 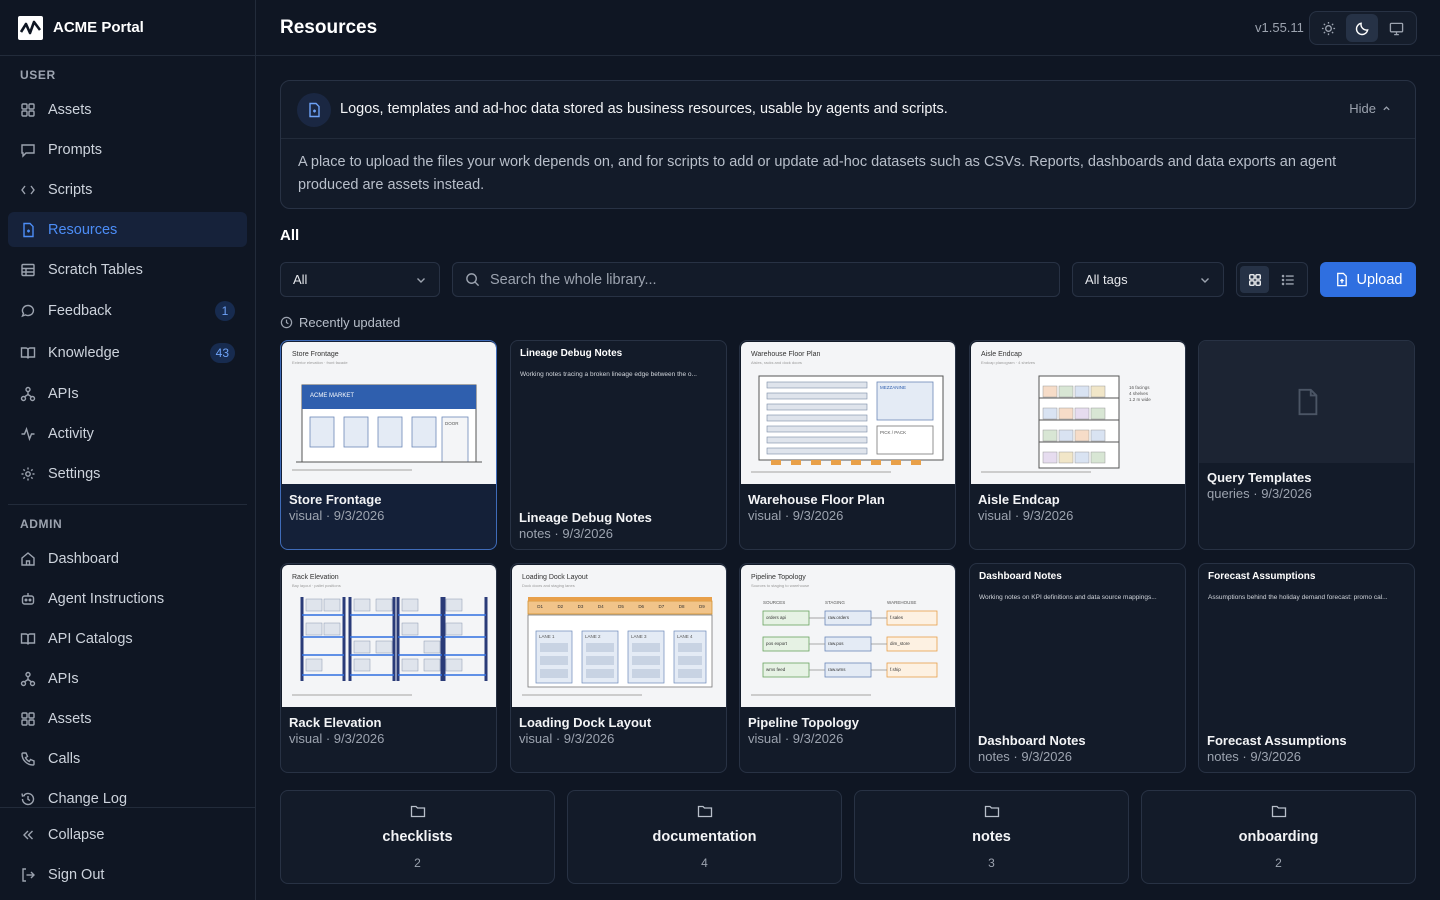 What do you see at coordinates (75, 149) in the screenshot?
I see `sidebar-item-label: Prompts` at bounding box center [75, 149].